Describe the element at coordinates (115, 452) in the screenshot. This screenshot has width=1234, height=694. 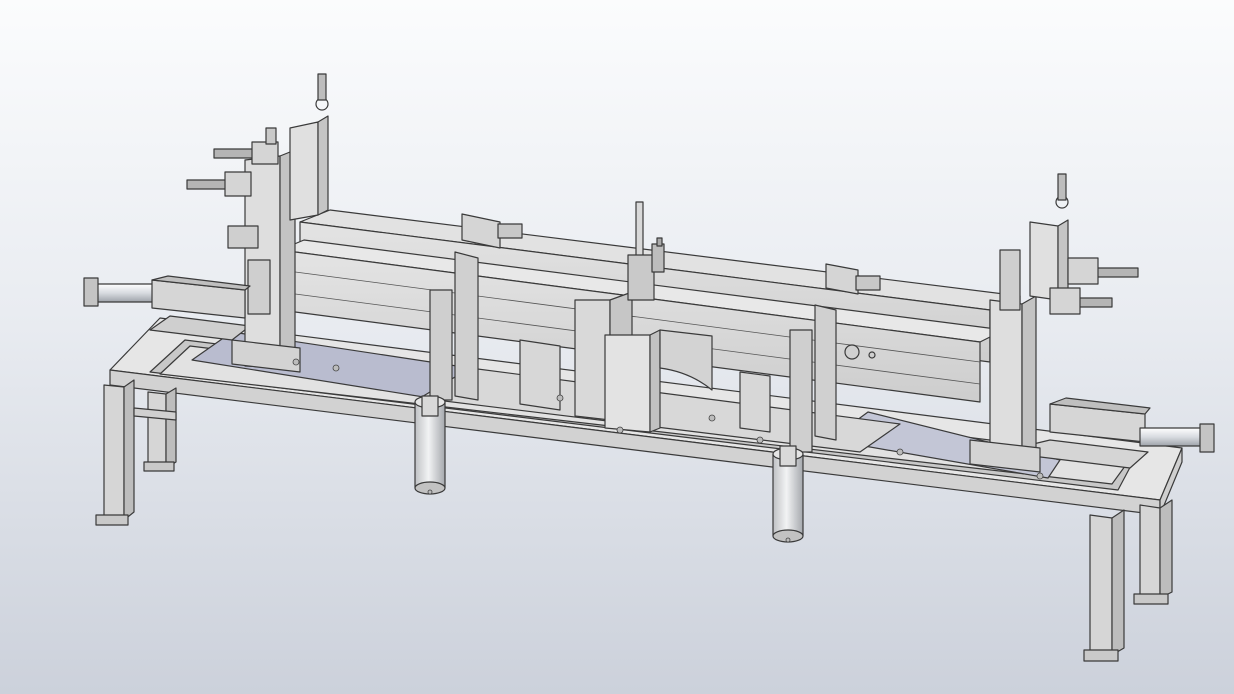
I see `frame-leg-front-left` at that location.